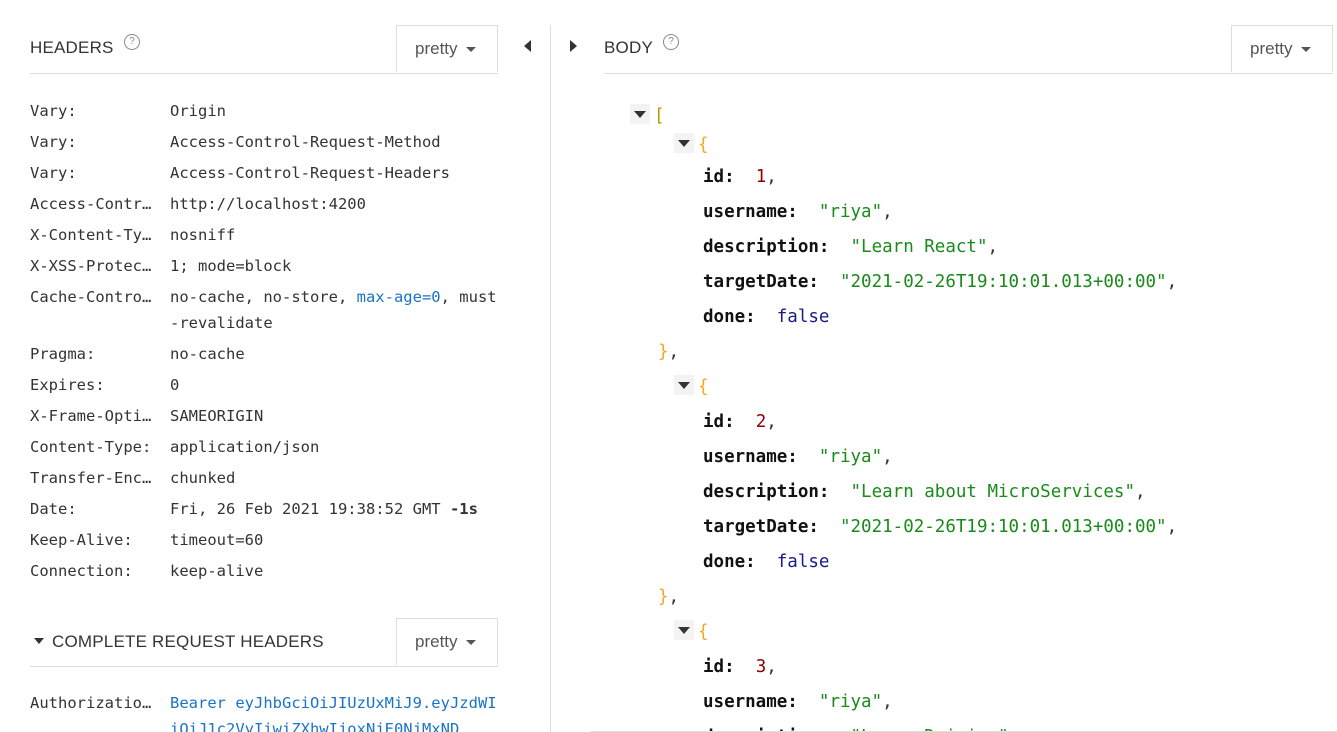 The height and width of the screenshot is (732, 1337). What do you see at coordinates (399, 297) in the screenshot?
I see `header-value-link: max-age=0` at bounding box center [399, 297].